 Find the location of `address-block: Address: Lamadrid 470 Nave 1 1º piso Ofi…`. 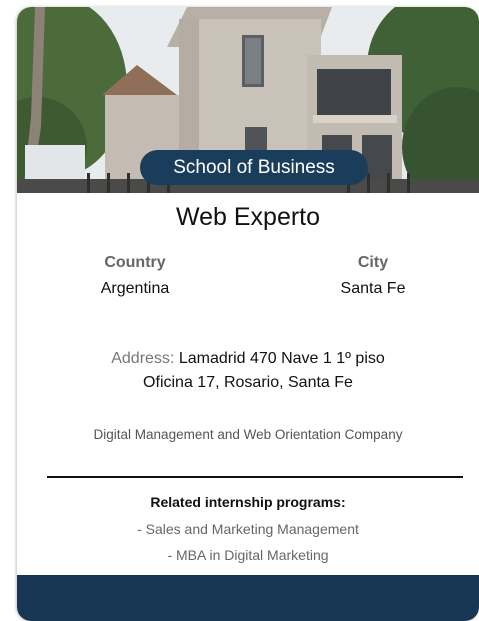

address-block: Address: Lamadrid 470 Nave 1 1º piso Ofi… is located at coordinates (248, 371).